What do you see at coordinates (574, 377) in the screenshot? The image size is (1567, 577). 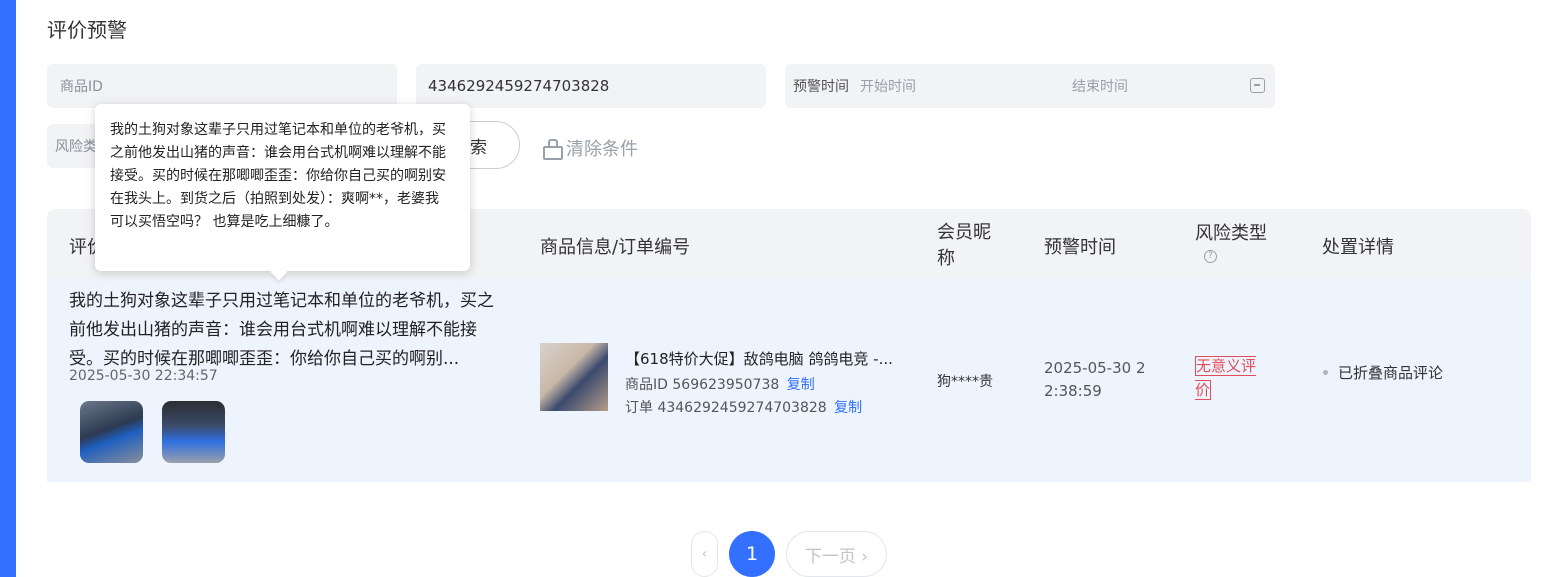 I see `product-image` at bounding box center [574, 377].